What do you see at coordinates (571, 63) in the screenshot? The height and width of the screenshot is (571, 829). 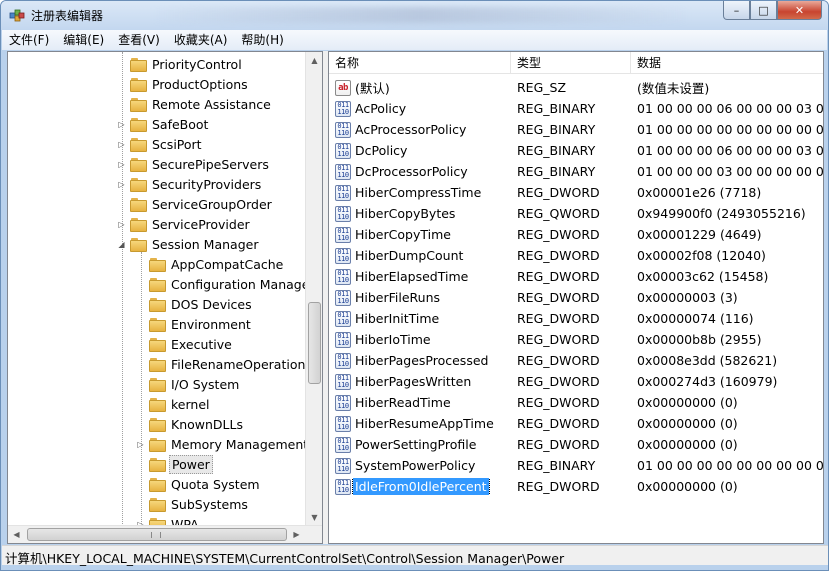 I see `column-header-type: 类型` at bounding box center [571, 63].